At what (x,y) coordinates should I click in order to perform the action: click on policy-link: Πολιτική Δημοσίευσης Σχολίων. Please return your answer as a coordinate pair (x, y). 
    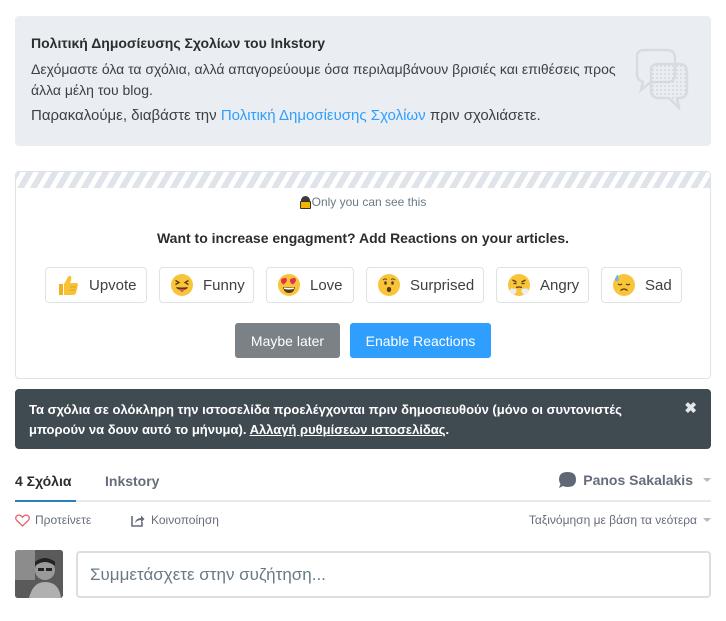
    Looking at the image, I should click on (323, 115).